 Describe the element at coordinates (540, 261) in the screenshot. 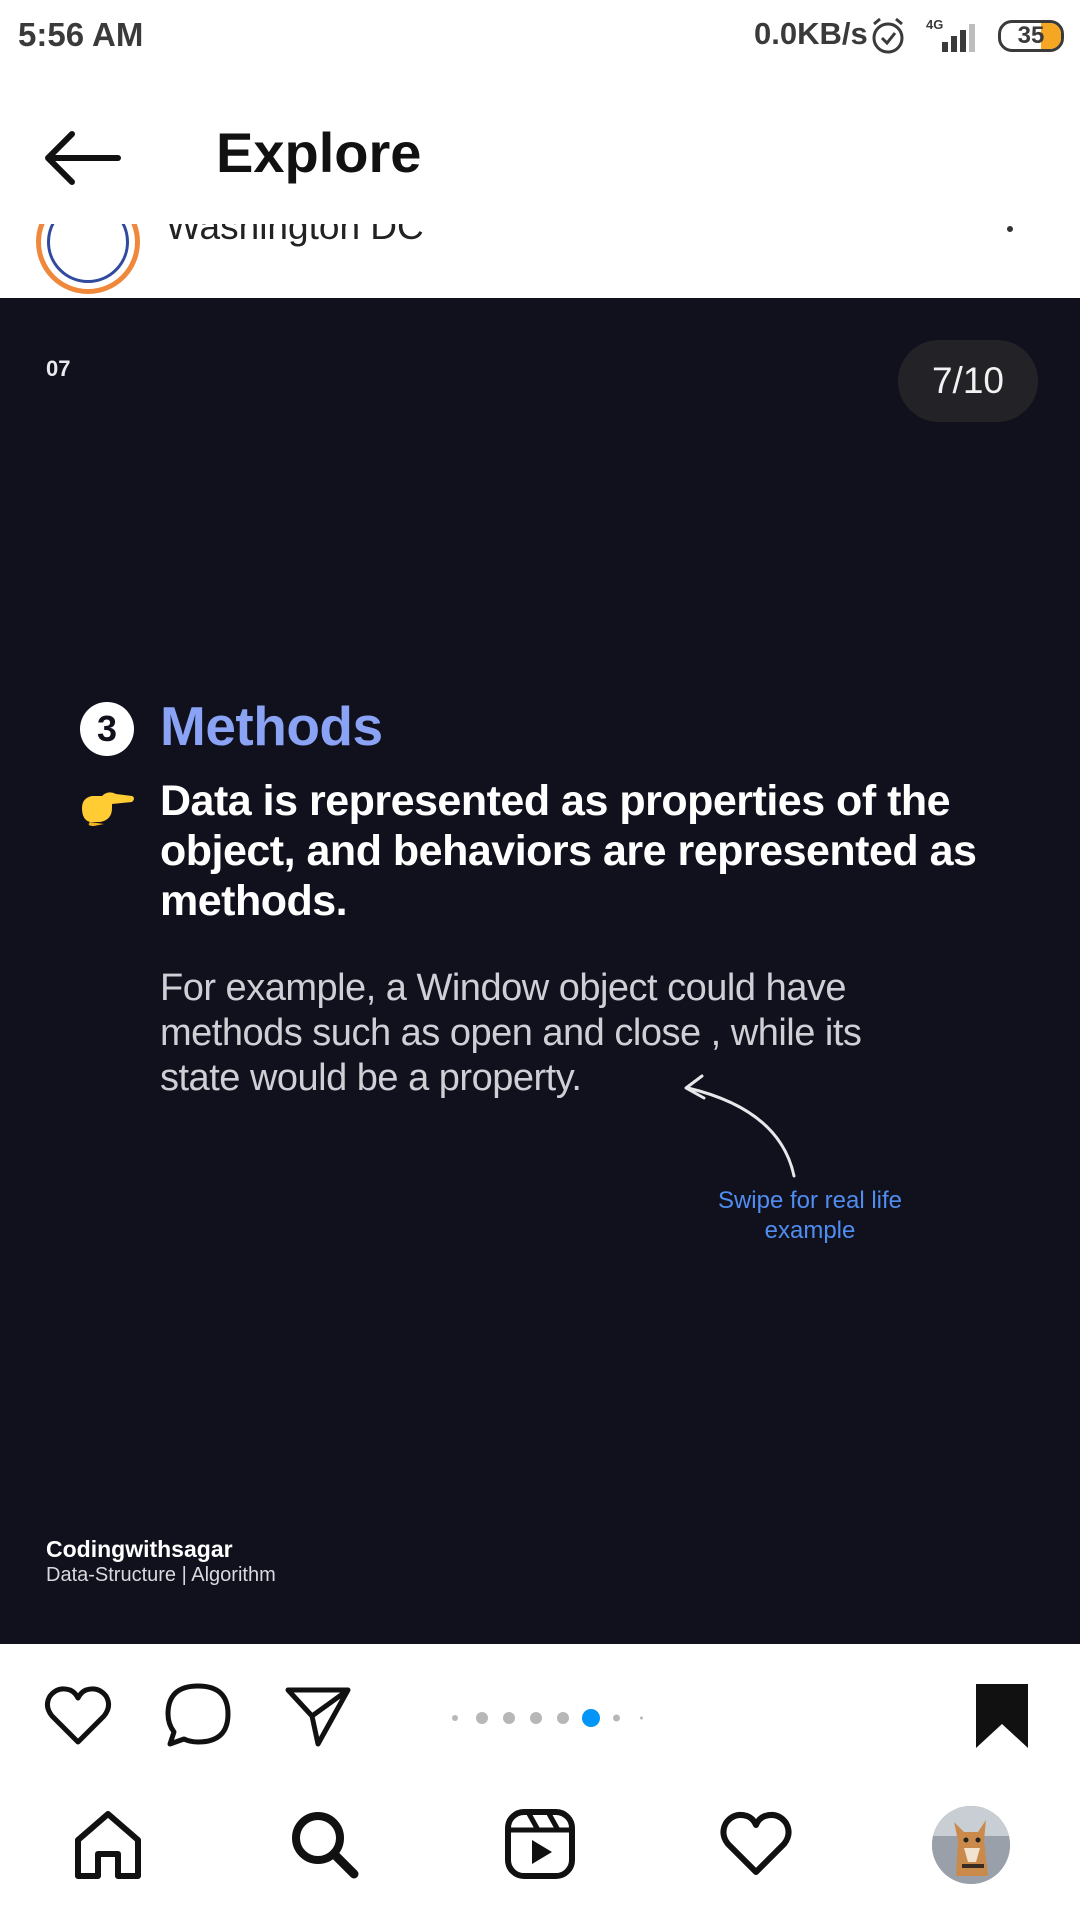

I see `post-header: Washington DC` at that location.